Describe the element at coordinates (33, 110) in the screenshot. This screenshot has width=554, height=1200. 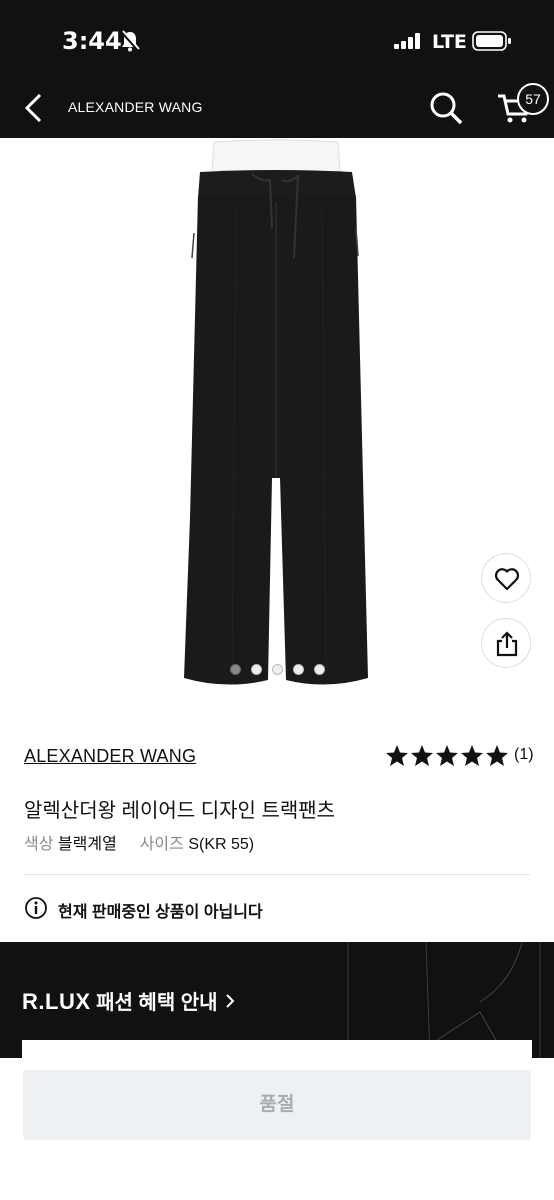
I see `back-arrow-icon` at that location.